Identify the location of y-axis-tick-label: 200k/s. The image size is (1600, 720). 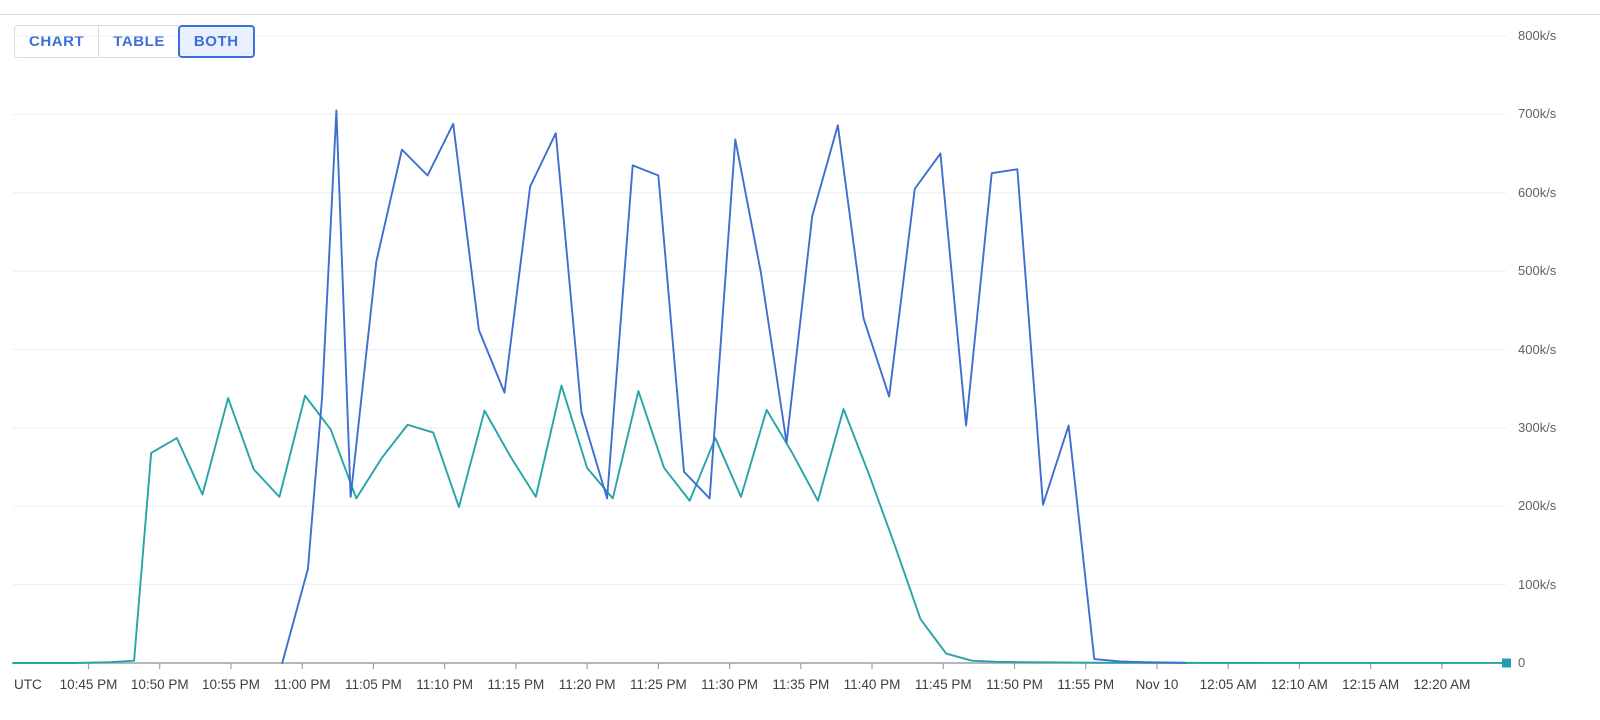
(1537, 506).